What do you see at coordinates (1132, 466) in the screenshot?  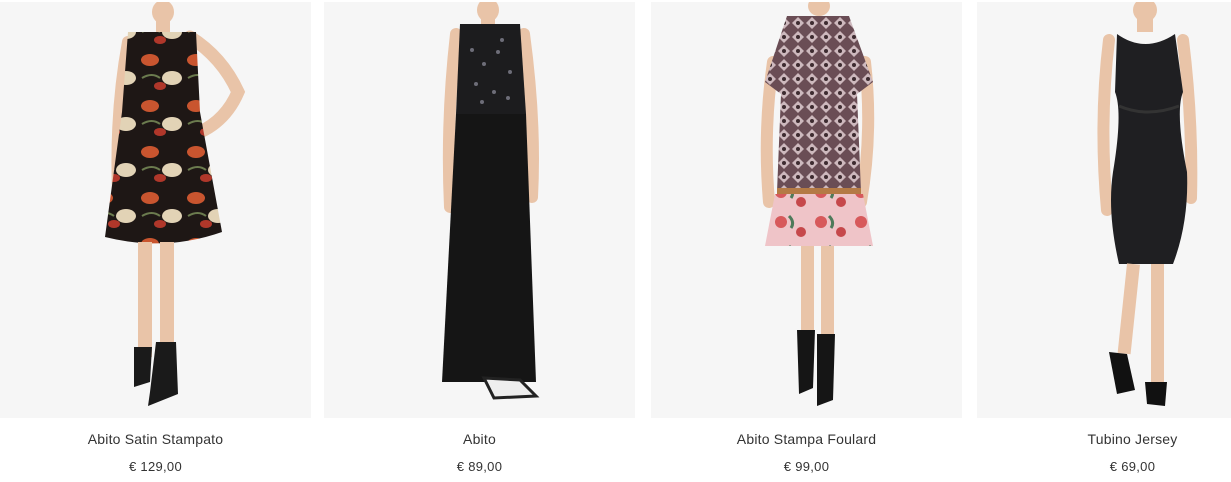 I see `product-price: € 69,00` at bounding box center [1132, 466].